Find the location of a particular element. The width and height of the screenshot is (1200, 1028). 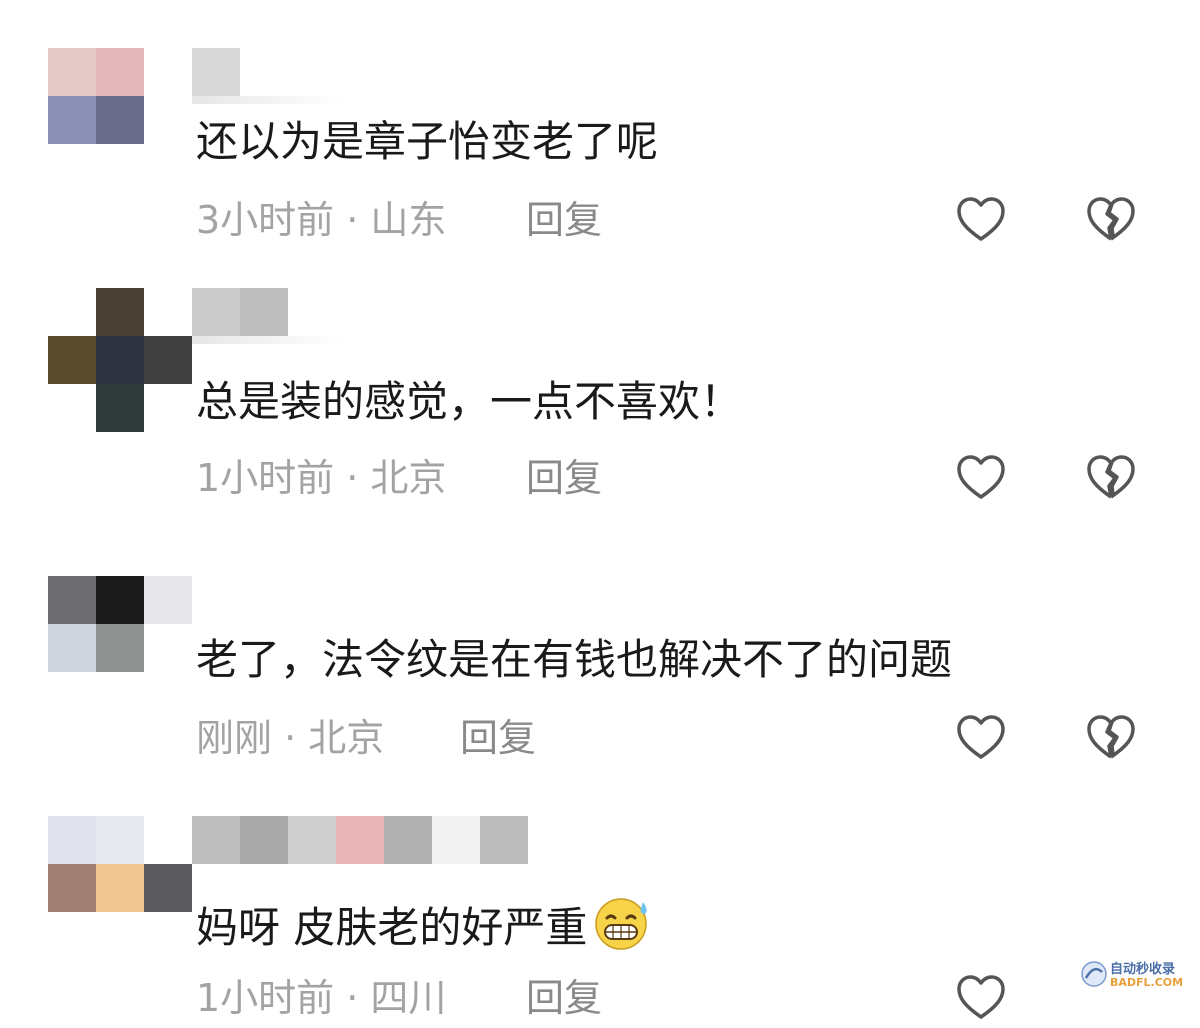

grinning-face-with-sweat-icon is located at coordinates (623, 928).